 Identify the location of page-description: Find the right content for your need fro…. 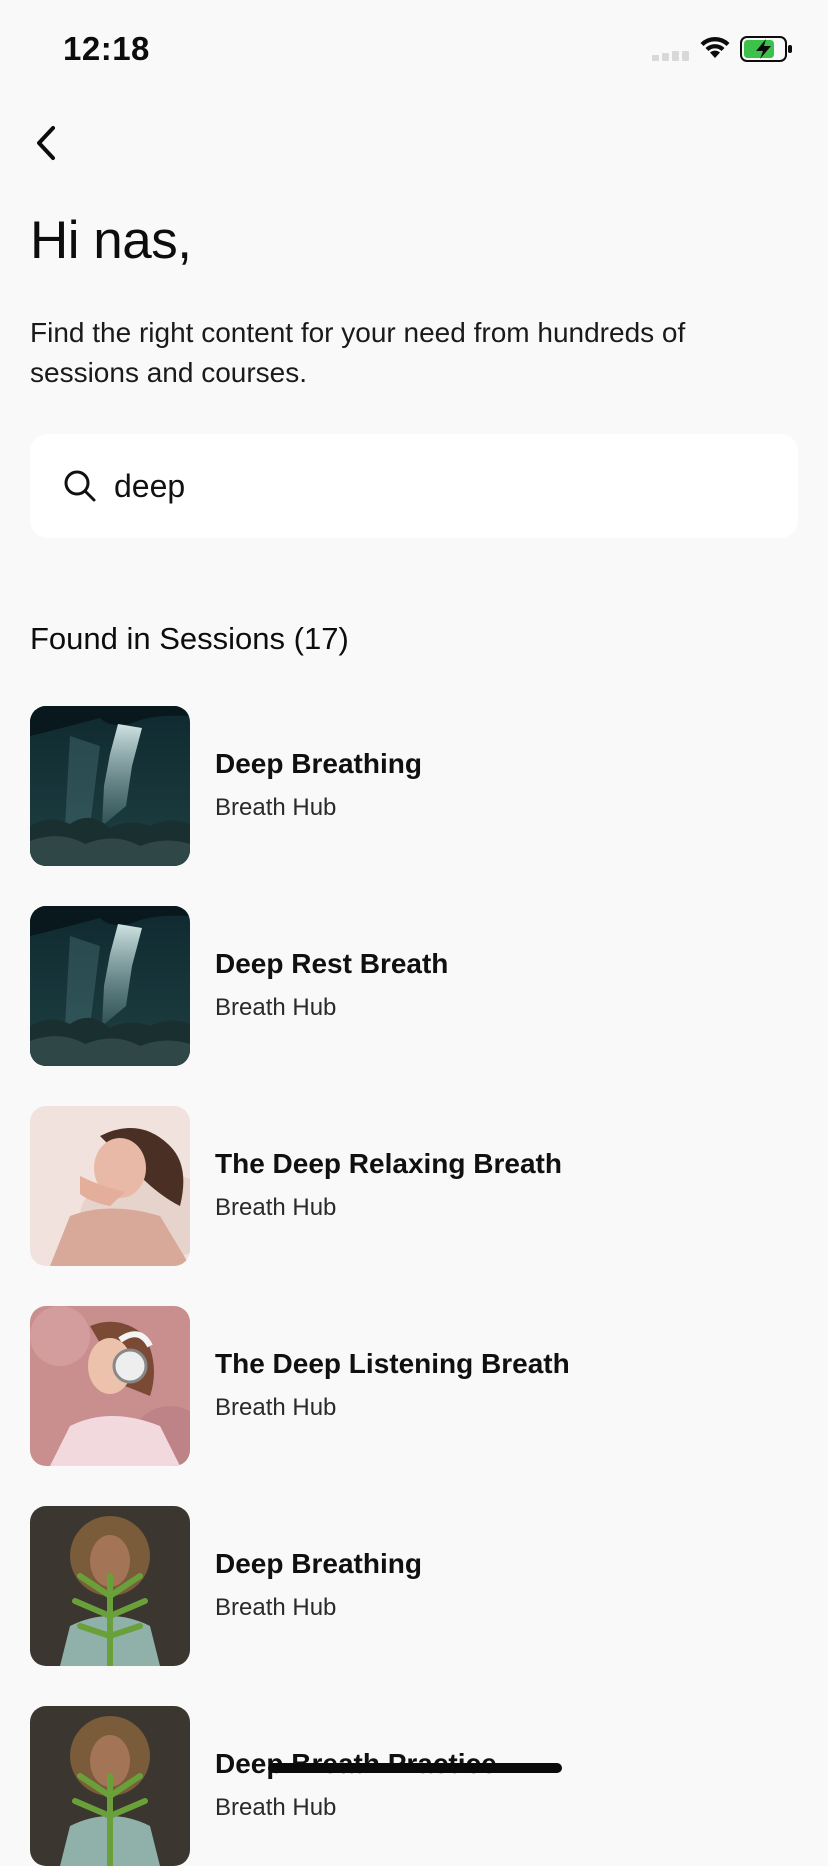
(358, 352).